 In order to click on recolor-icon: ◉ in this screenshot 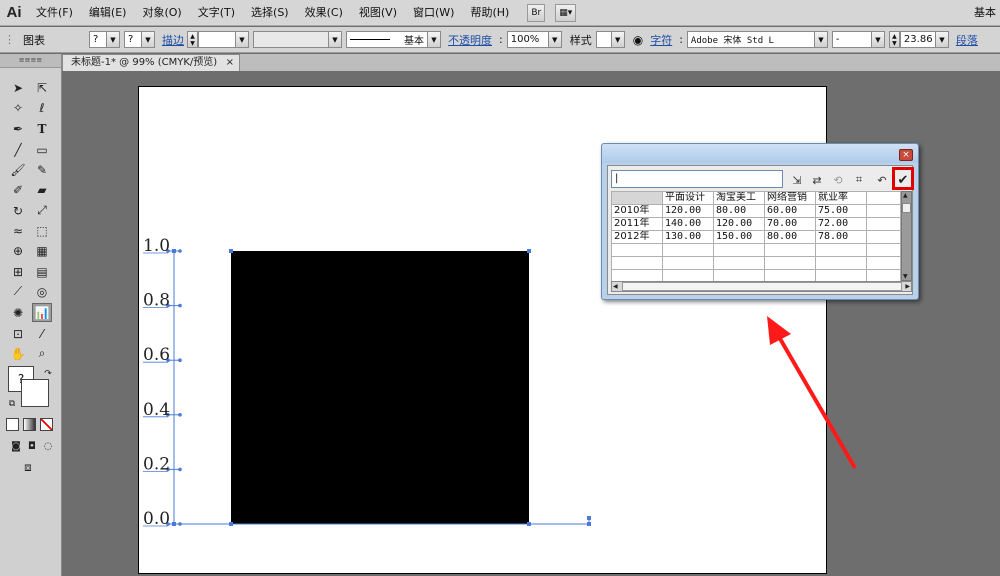, I will do `click(638, 40)`.